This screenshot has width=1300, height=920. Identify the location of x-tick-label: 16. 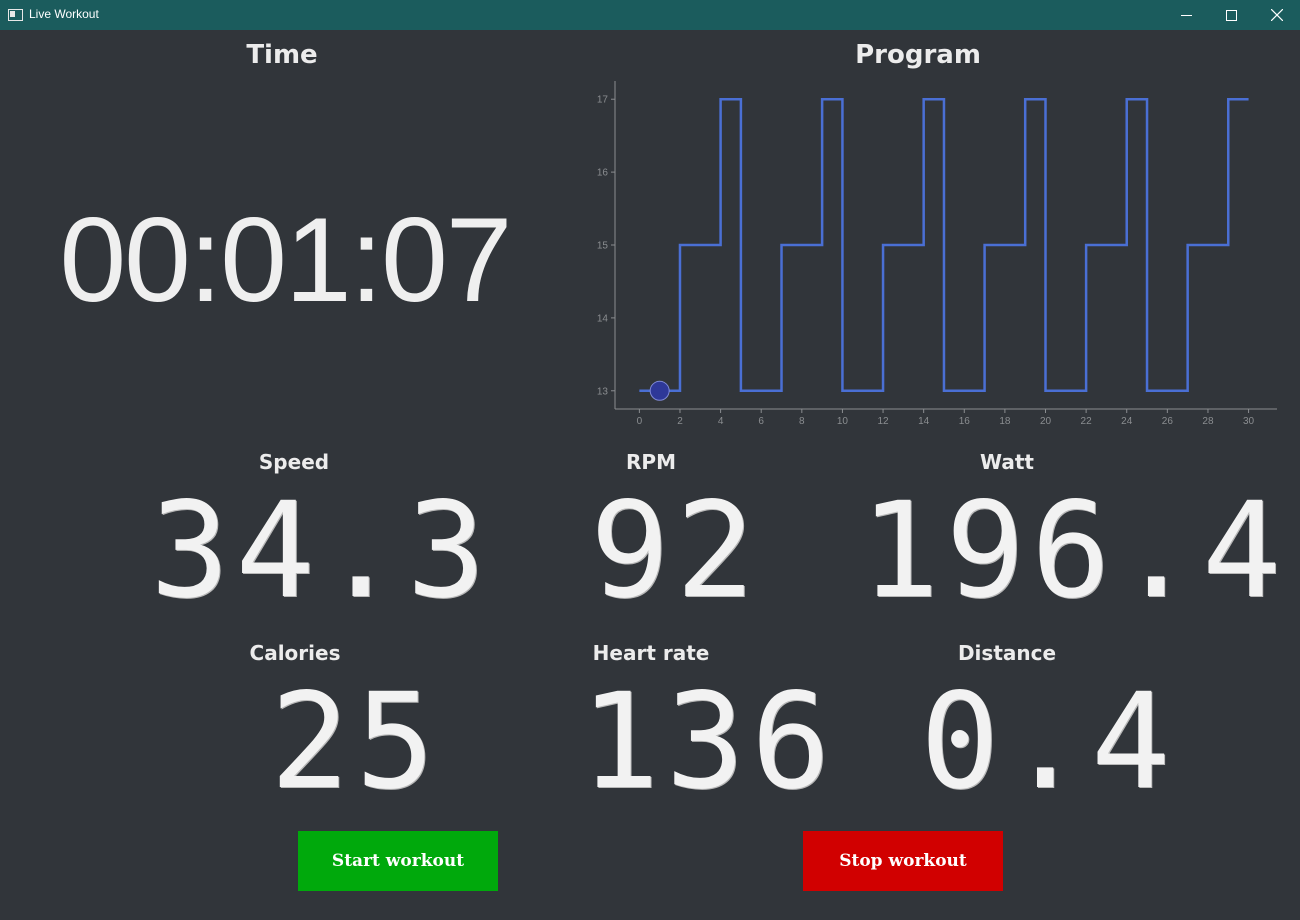
(965, 421).